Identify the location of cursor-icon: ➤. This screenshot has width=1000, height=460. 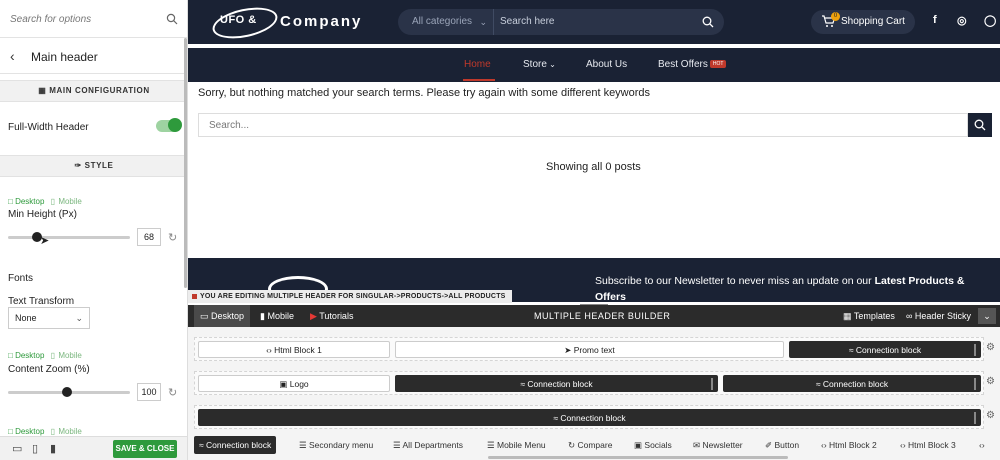
(45, 241).